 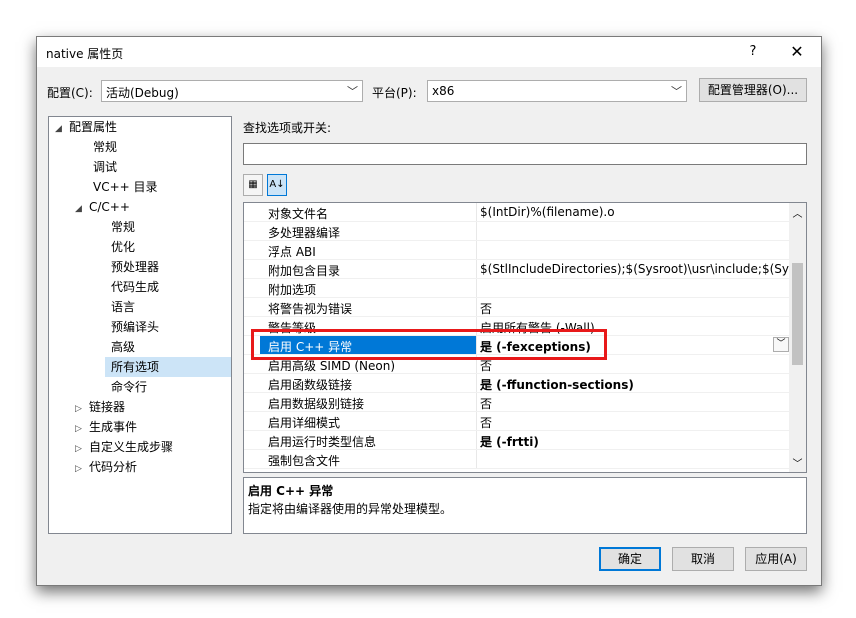 What do you see at coordinates (277, 185) in the screenshot?
I see `alphabetical-sort-icon: A↓` at bounding box center [277, 185].